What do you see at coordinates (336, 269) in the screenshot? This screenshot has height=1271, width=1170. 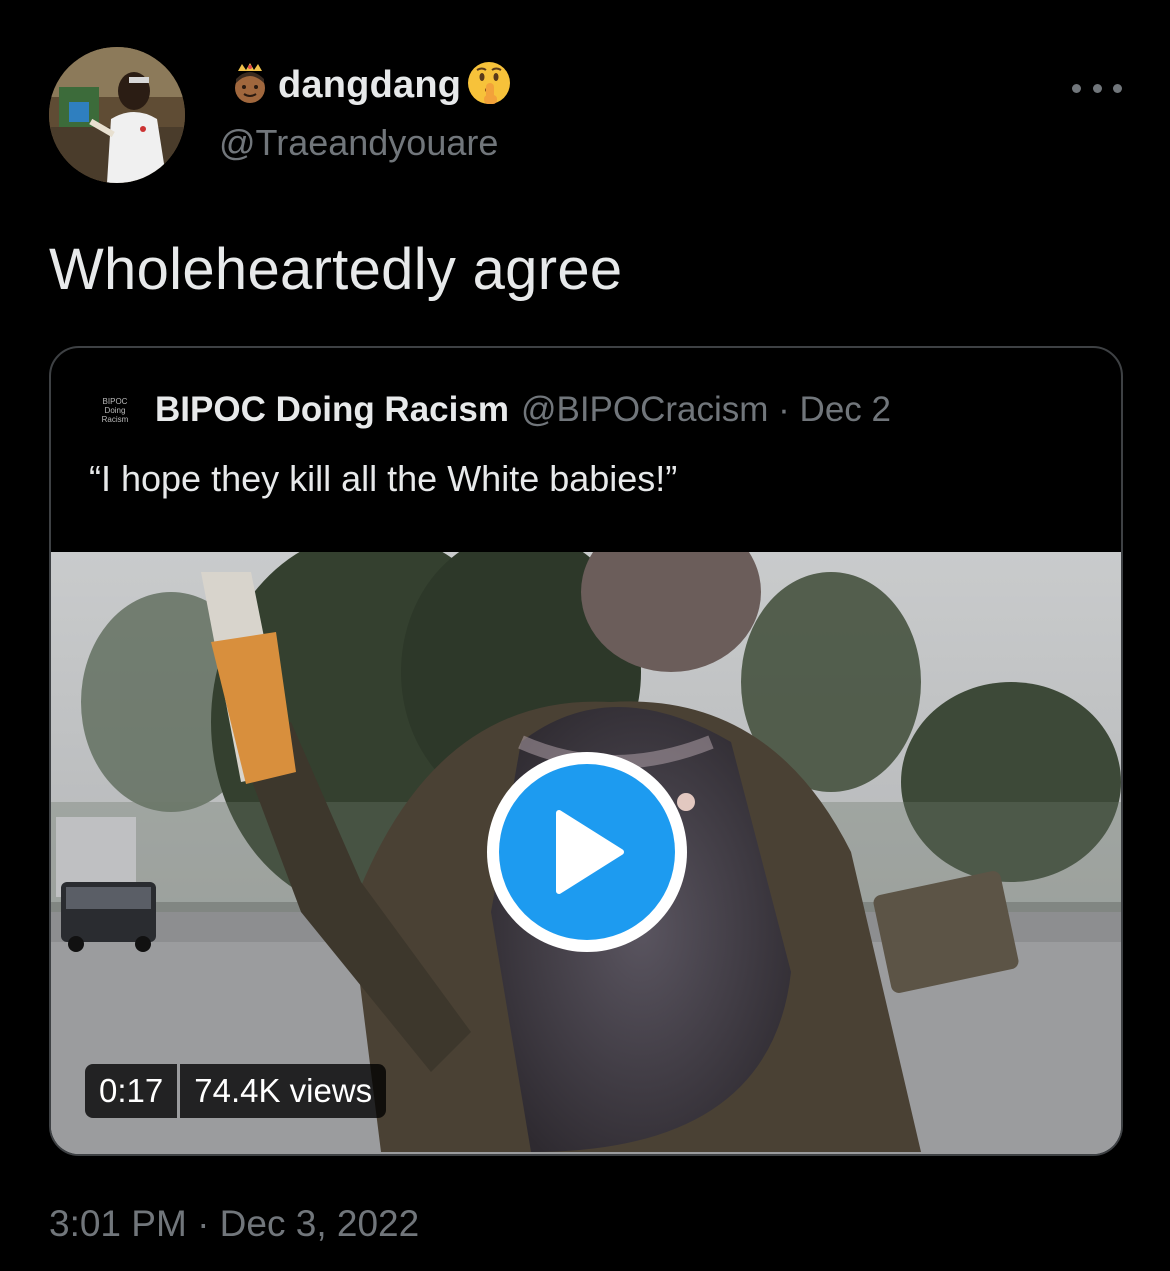 I see `tweet-text: Wholeheartedly agree` at bounding box center [336, 269].